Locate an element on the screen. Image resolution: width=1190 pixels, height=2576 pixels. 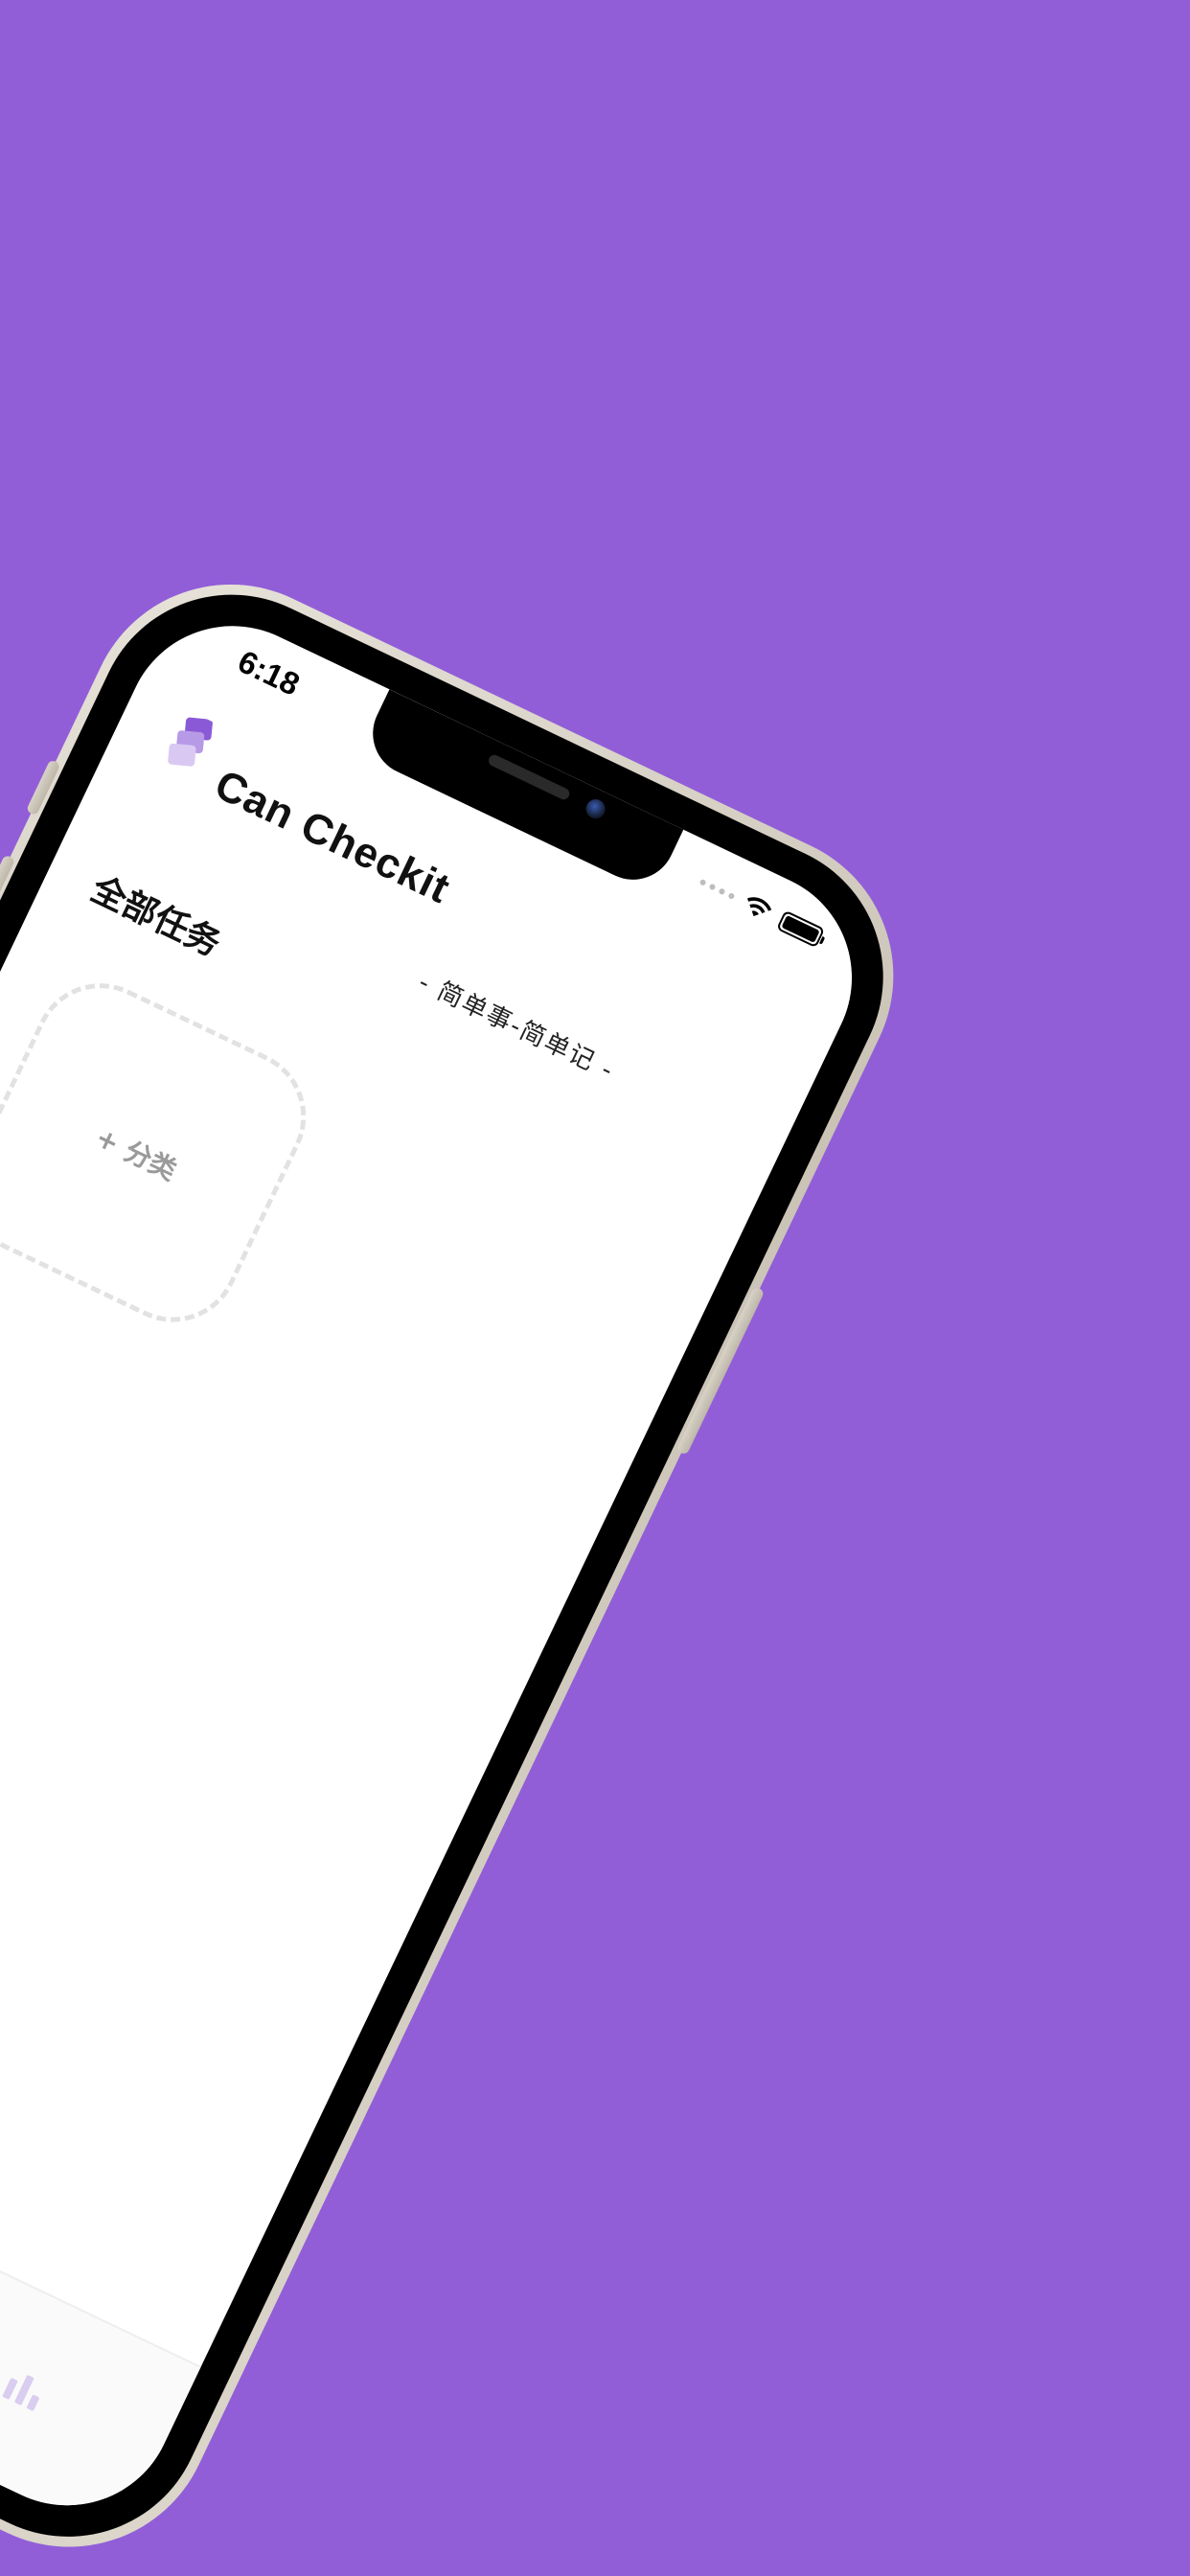
add-category-button: + 分类 is located at coordinates (164, 1153).